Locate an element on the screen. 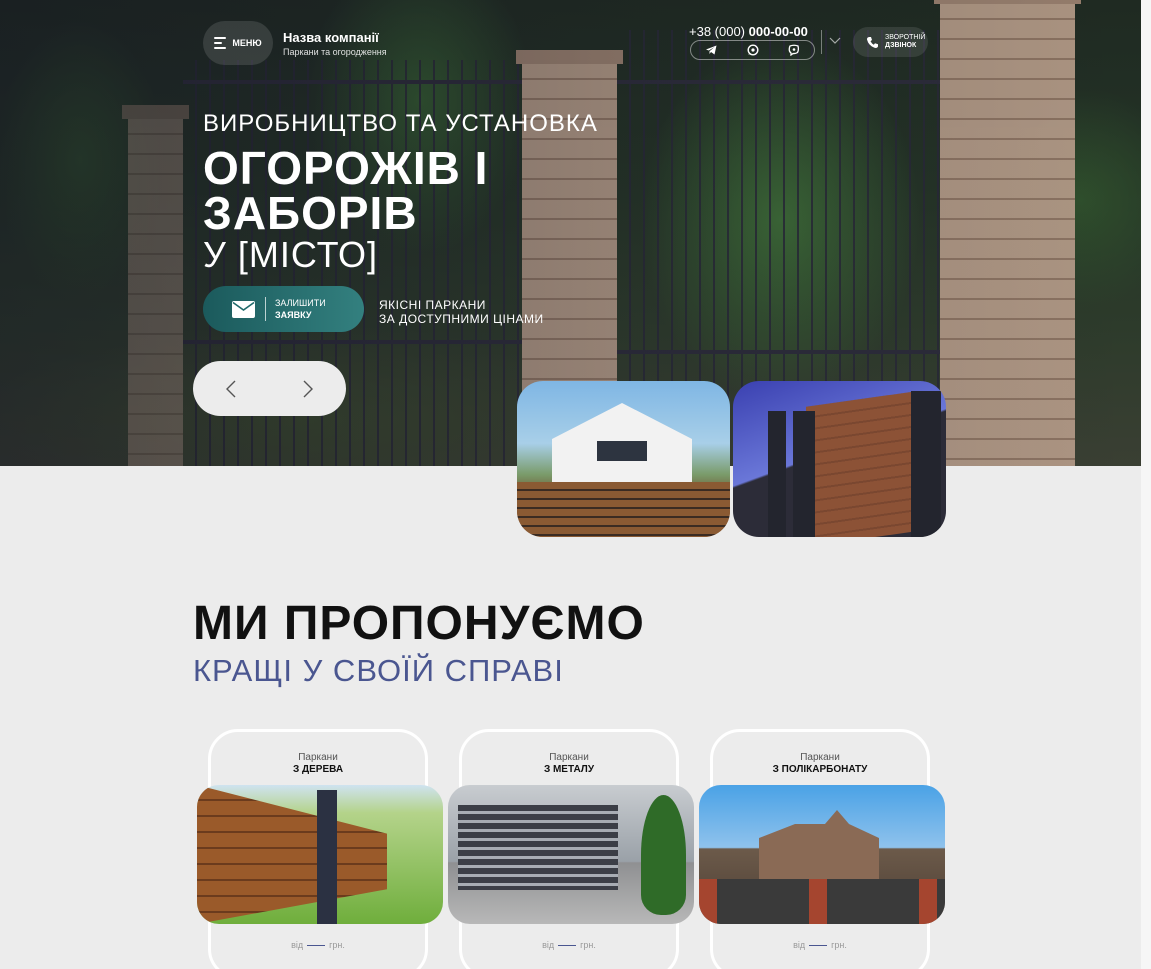 The width and height of the screenshot is (1151, 969). hero-slogan: ЯКІСНІ ПАРКАНИ ЗА ДОСТУПНИМИ ЦІНАМИ is located at coordinates (461, 312).